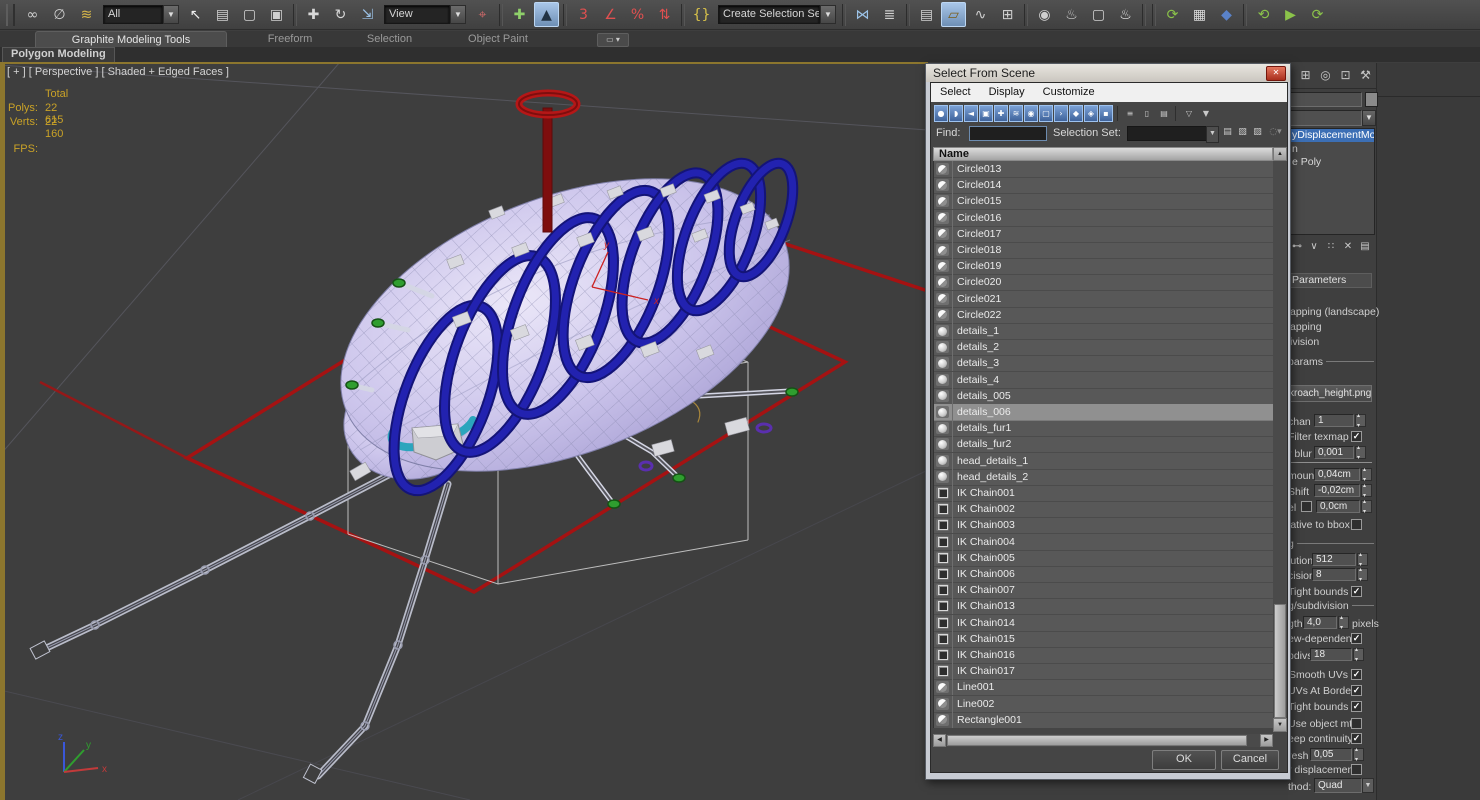 This screenshot has width=1480, height=800. I want to click on selection-filter-dropdown: All ▼, so click(141, 14).